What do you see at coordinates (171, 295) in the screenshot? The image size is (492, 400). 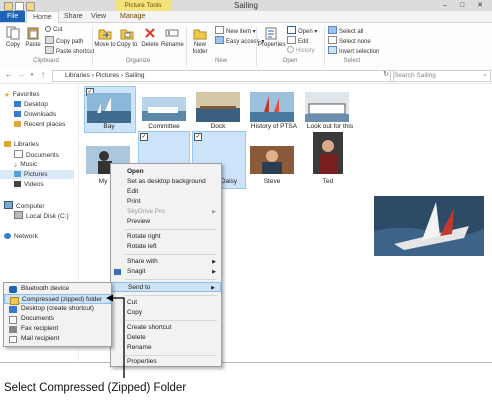 I see `menu-separator` at bounding box center [171, 295].